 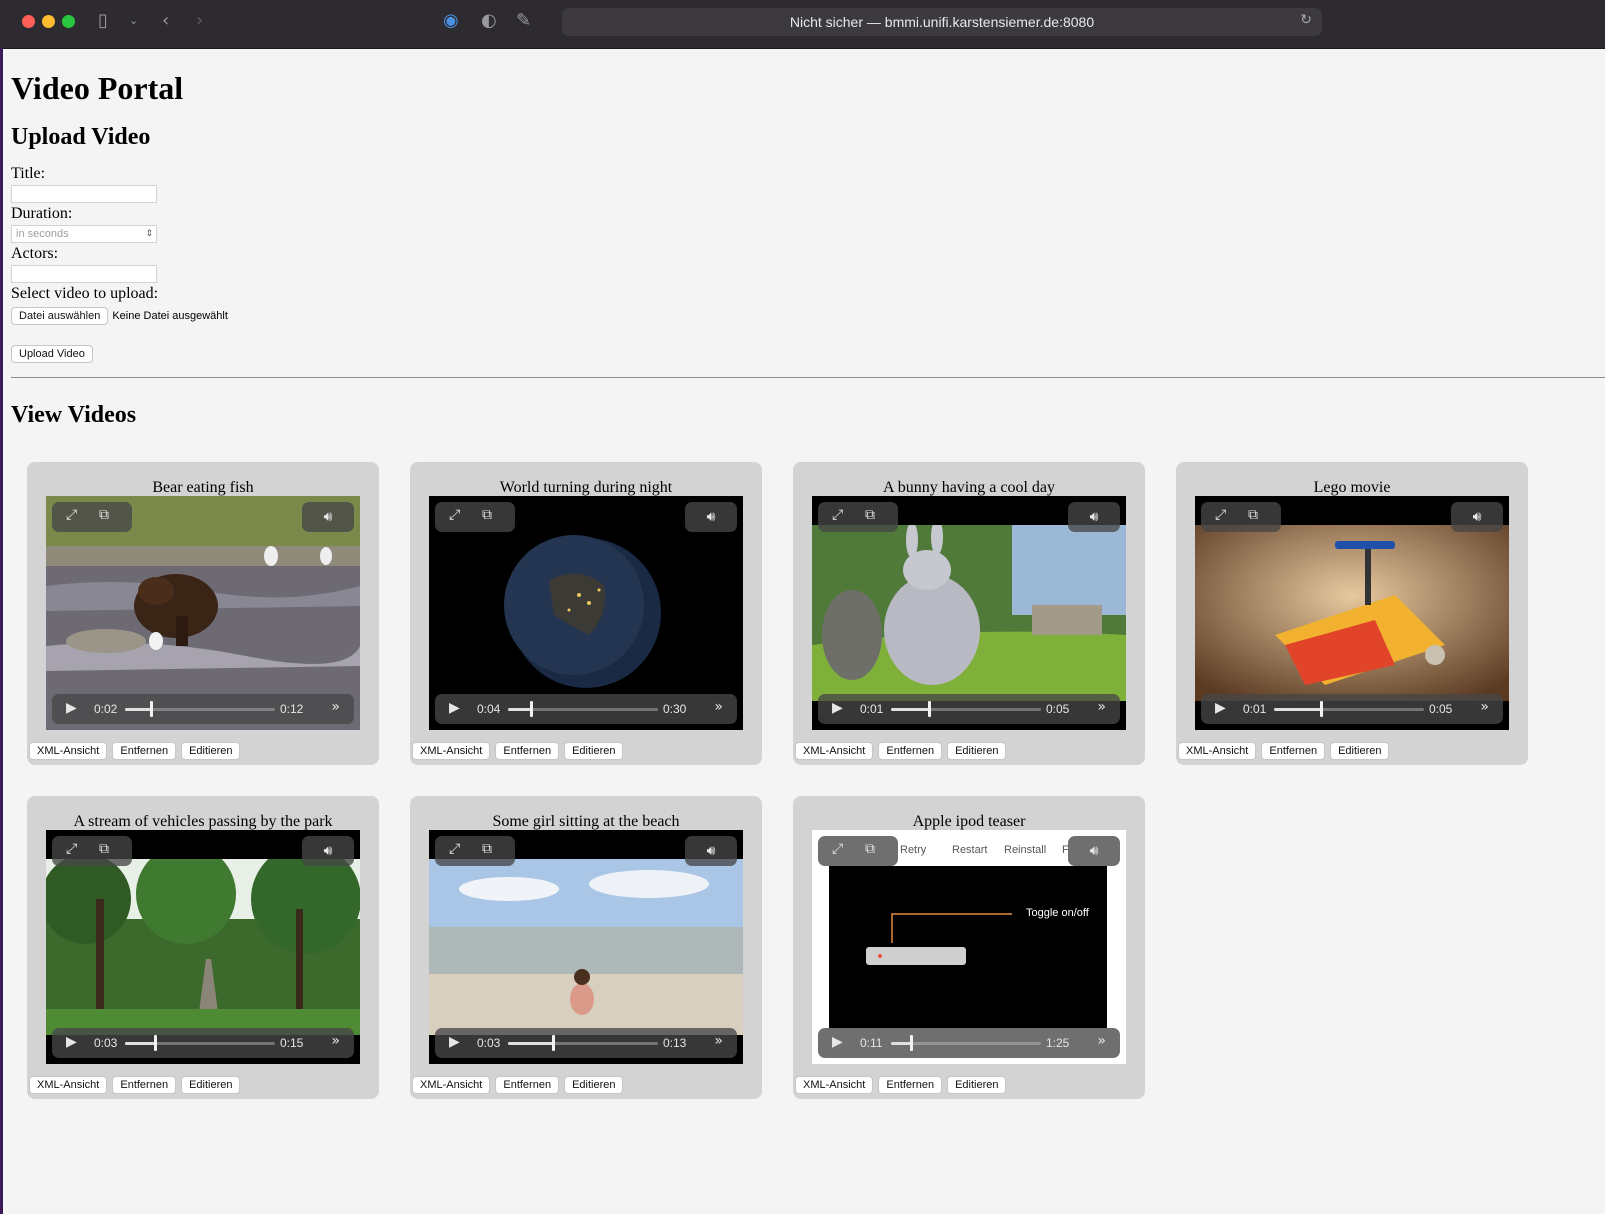 I want to click on actors-input, so click(x=84, y=274).